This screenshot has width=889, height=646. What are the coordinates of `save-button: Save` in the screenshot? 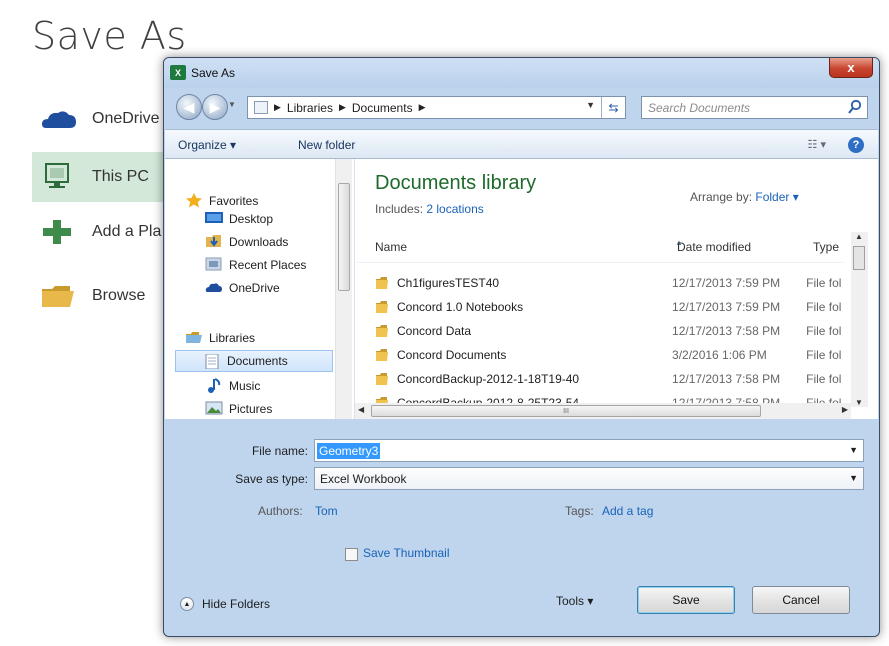 It's located at (686, 600).